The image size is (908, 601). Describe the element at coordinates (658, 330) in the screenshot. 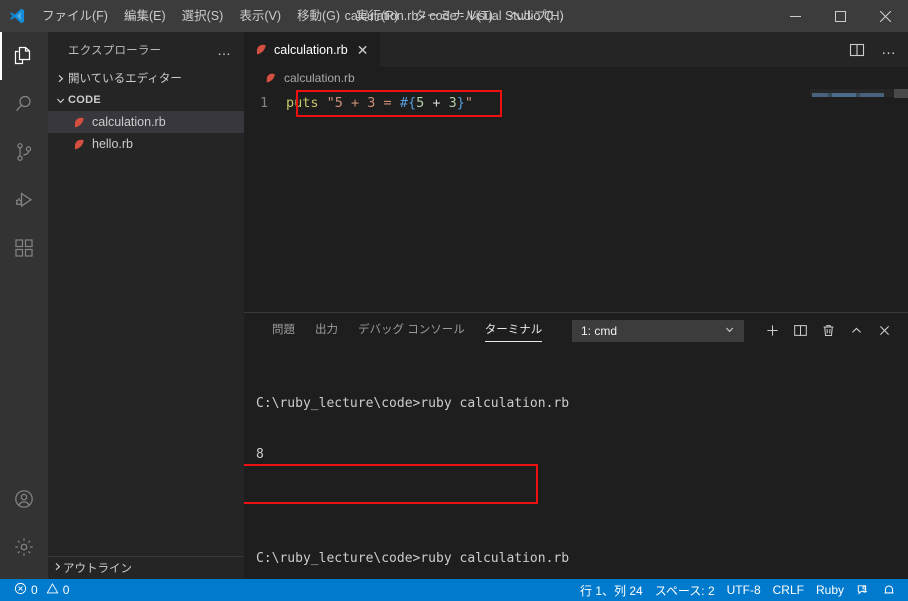

I see `terminal-selector-dropdown: 1: cmd` at that location.